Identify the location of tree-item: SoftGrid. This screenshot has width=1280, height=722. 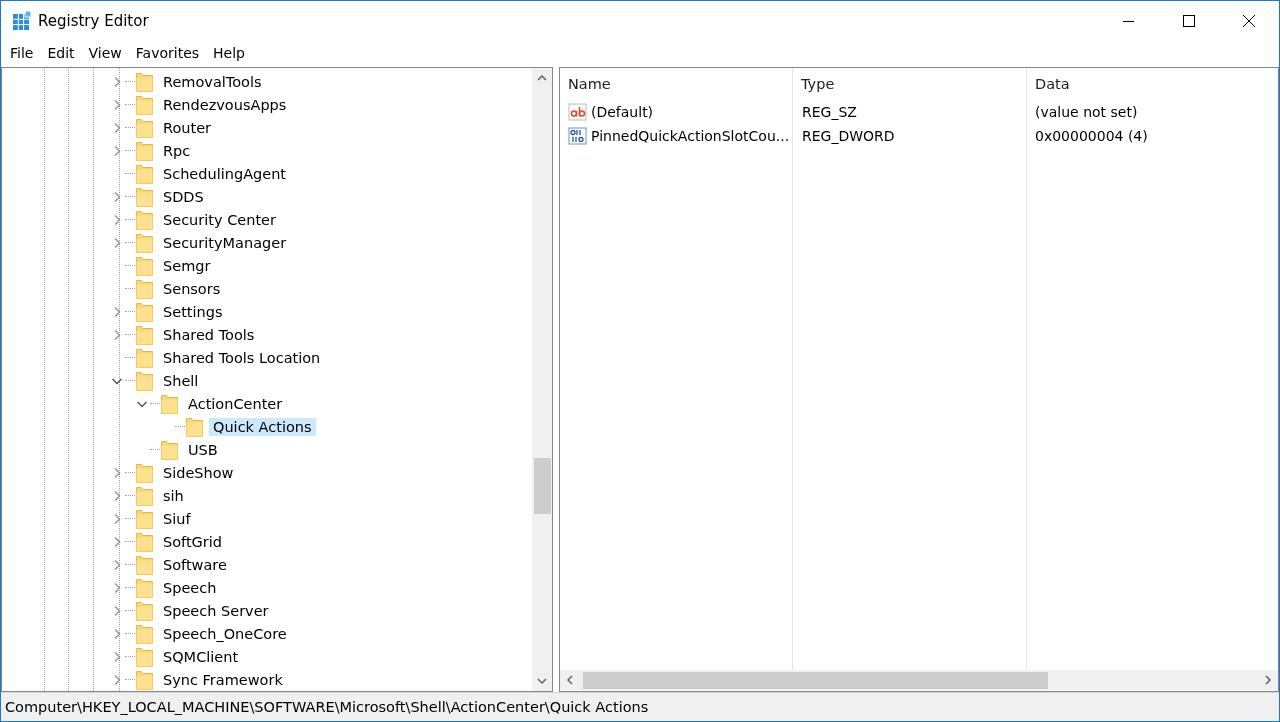
(193, 541).